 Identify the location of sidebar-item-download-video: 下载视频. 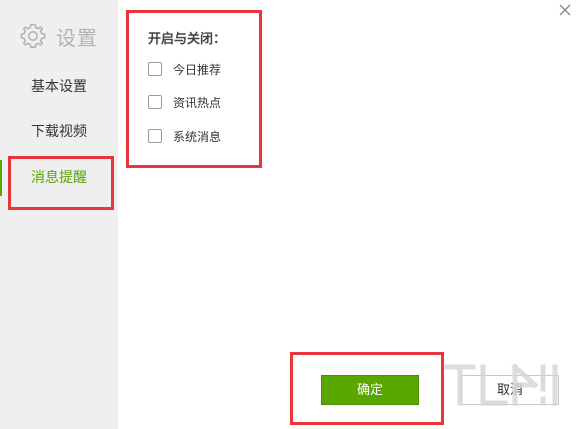
(59, 132).